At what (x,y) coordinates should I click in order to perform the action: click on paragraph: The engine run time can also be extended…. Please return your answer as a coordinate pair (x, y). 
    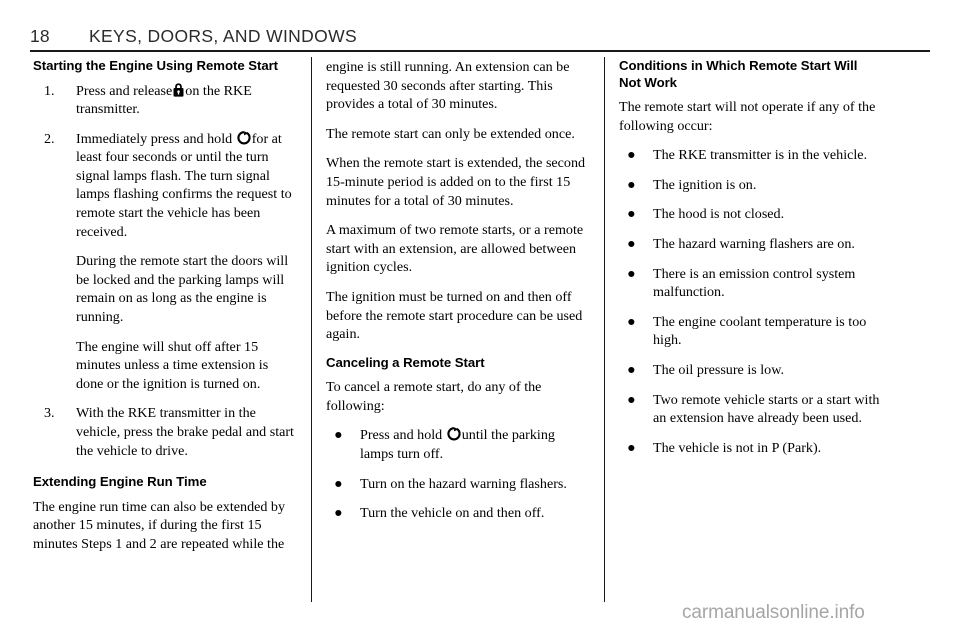
    Looking at the image, I should click on (159, 525).